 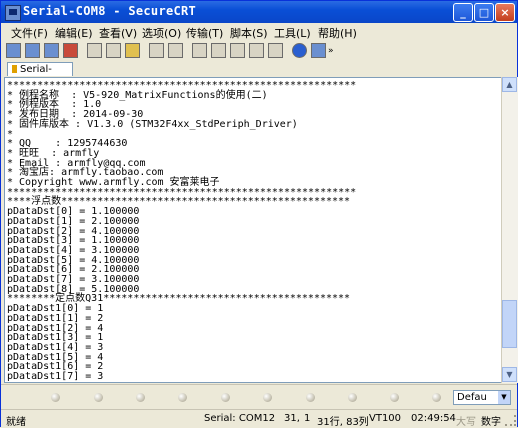 What do you see at coordinates (175, 50) in the screenshot?
I see `find-icon` at bounding box center [175, 50].